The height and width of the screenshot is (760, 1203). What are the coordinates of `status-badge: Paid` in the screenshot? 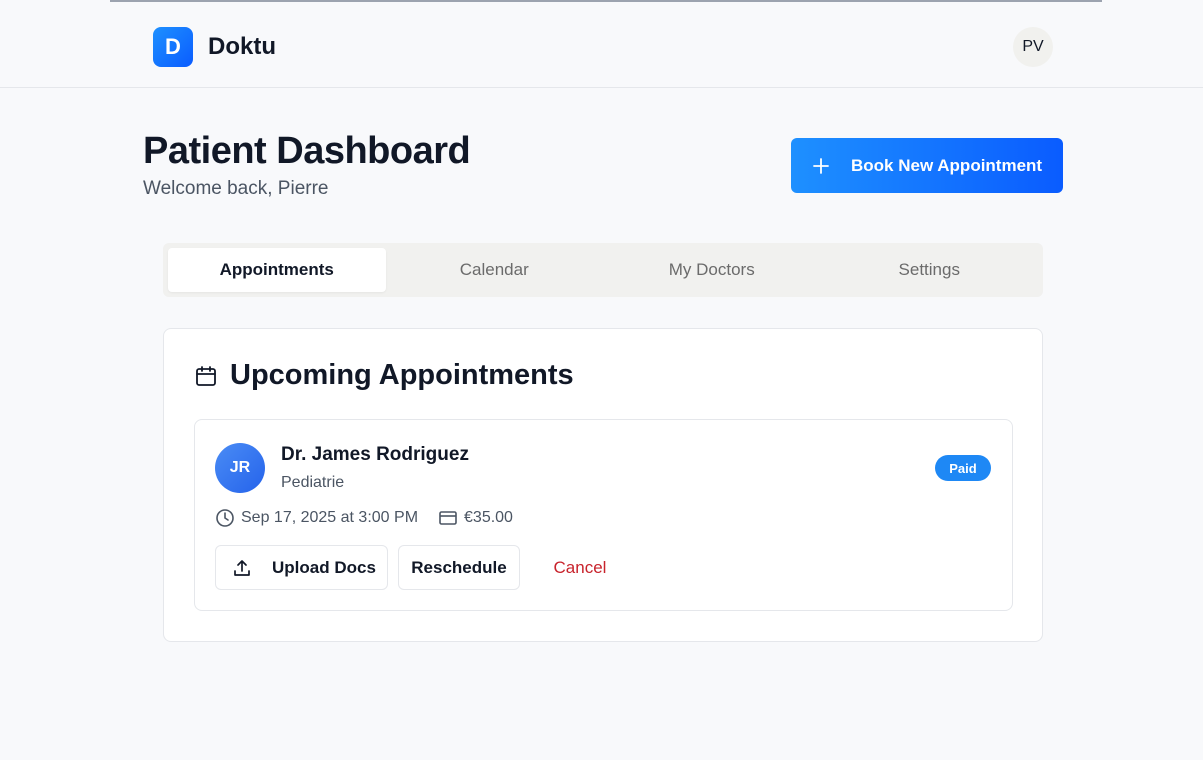 It's located at (963, 468).